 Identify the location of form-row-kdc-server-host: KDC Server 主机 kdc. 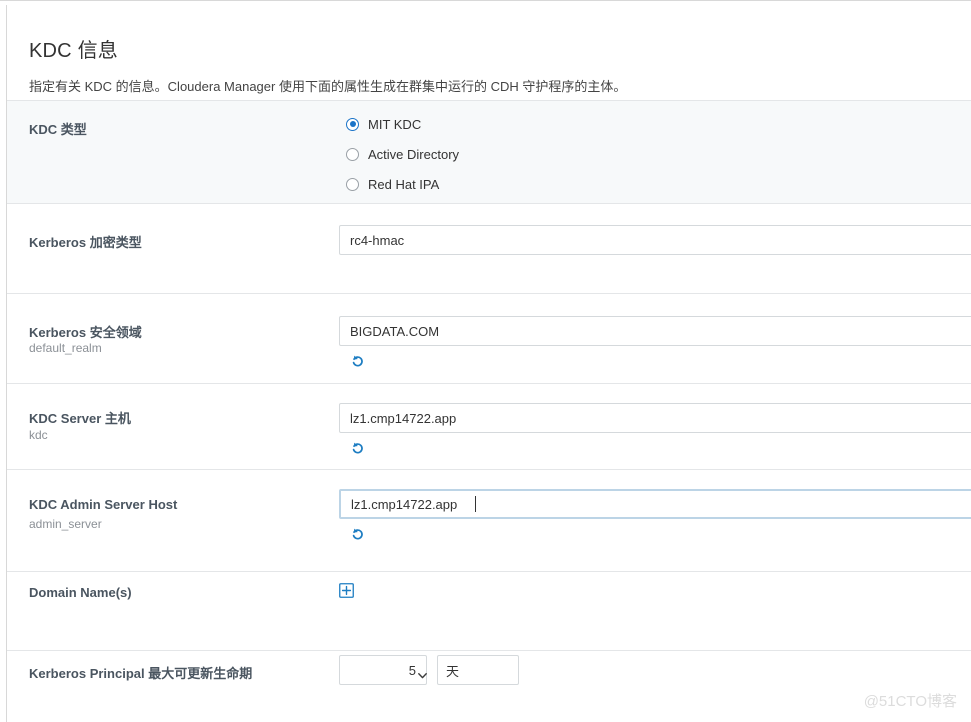
(489, 426).